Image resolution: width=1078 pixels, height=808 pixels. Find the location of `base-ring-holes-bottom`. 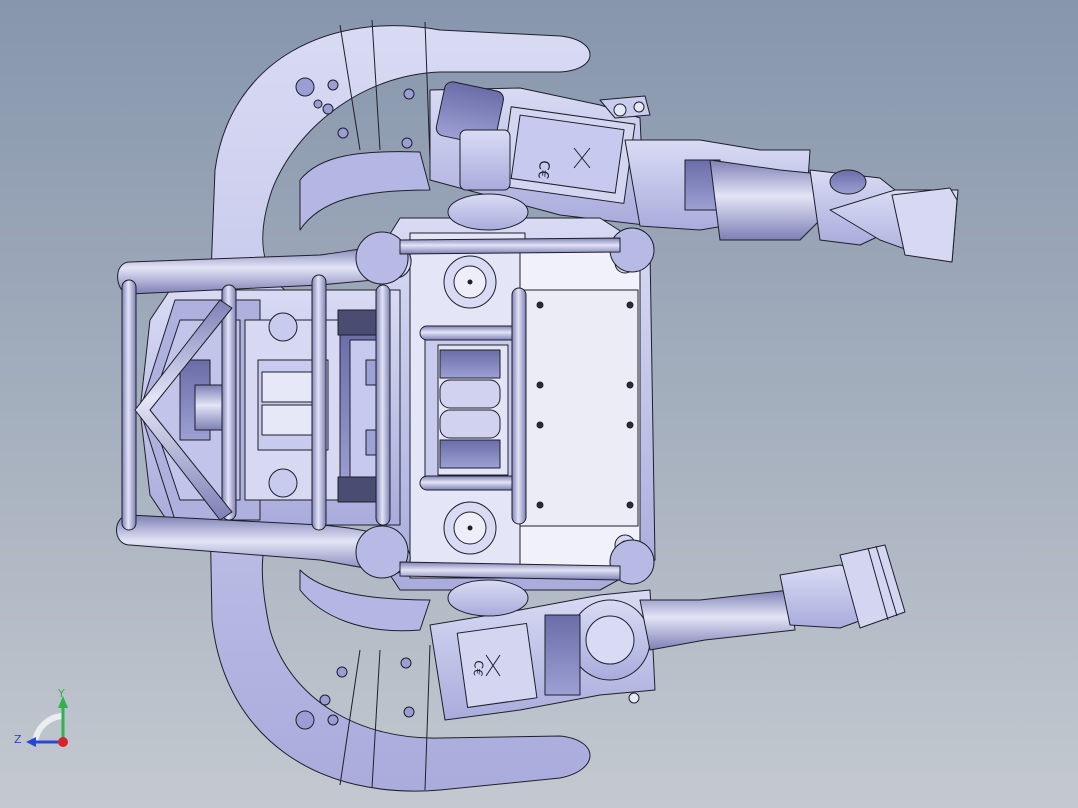

base-ring-holes-bottom is located at coordinates (355, 693).